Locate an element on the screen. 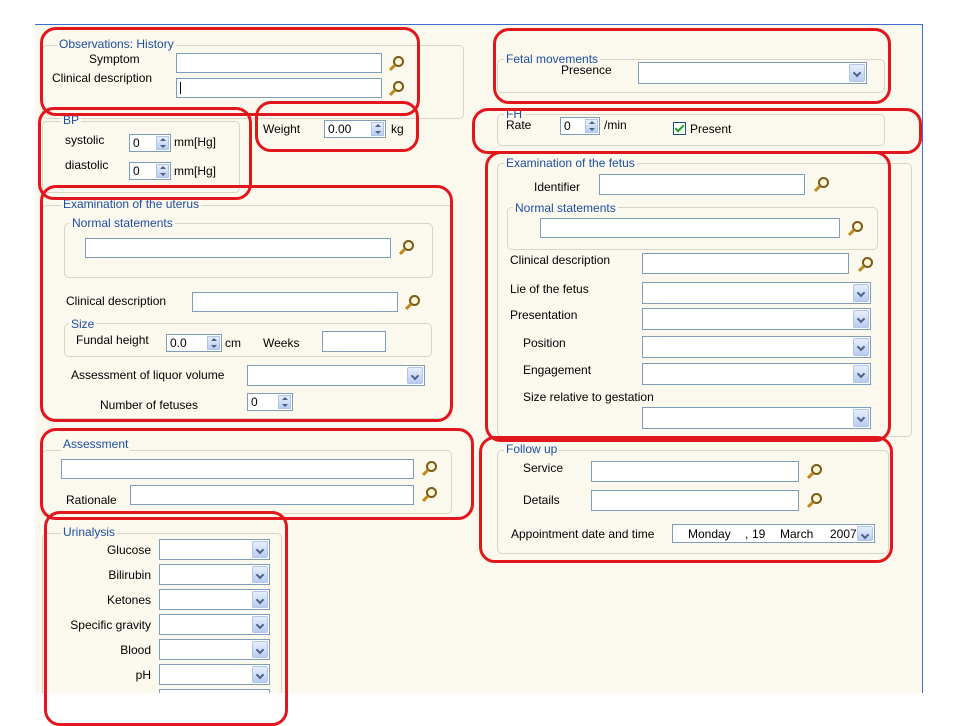 This screenshot has width=960, height=726. service-label: Service is located at coordinates (543, 468).